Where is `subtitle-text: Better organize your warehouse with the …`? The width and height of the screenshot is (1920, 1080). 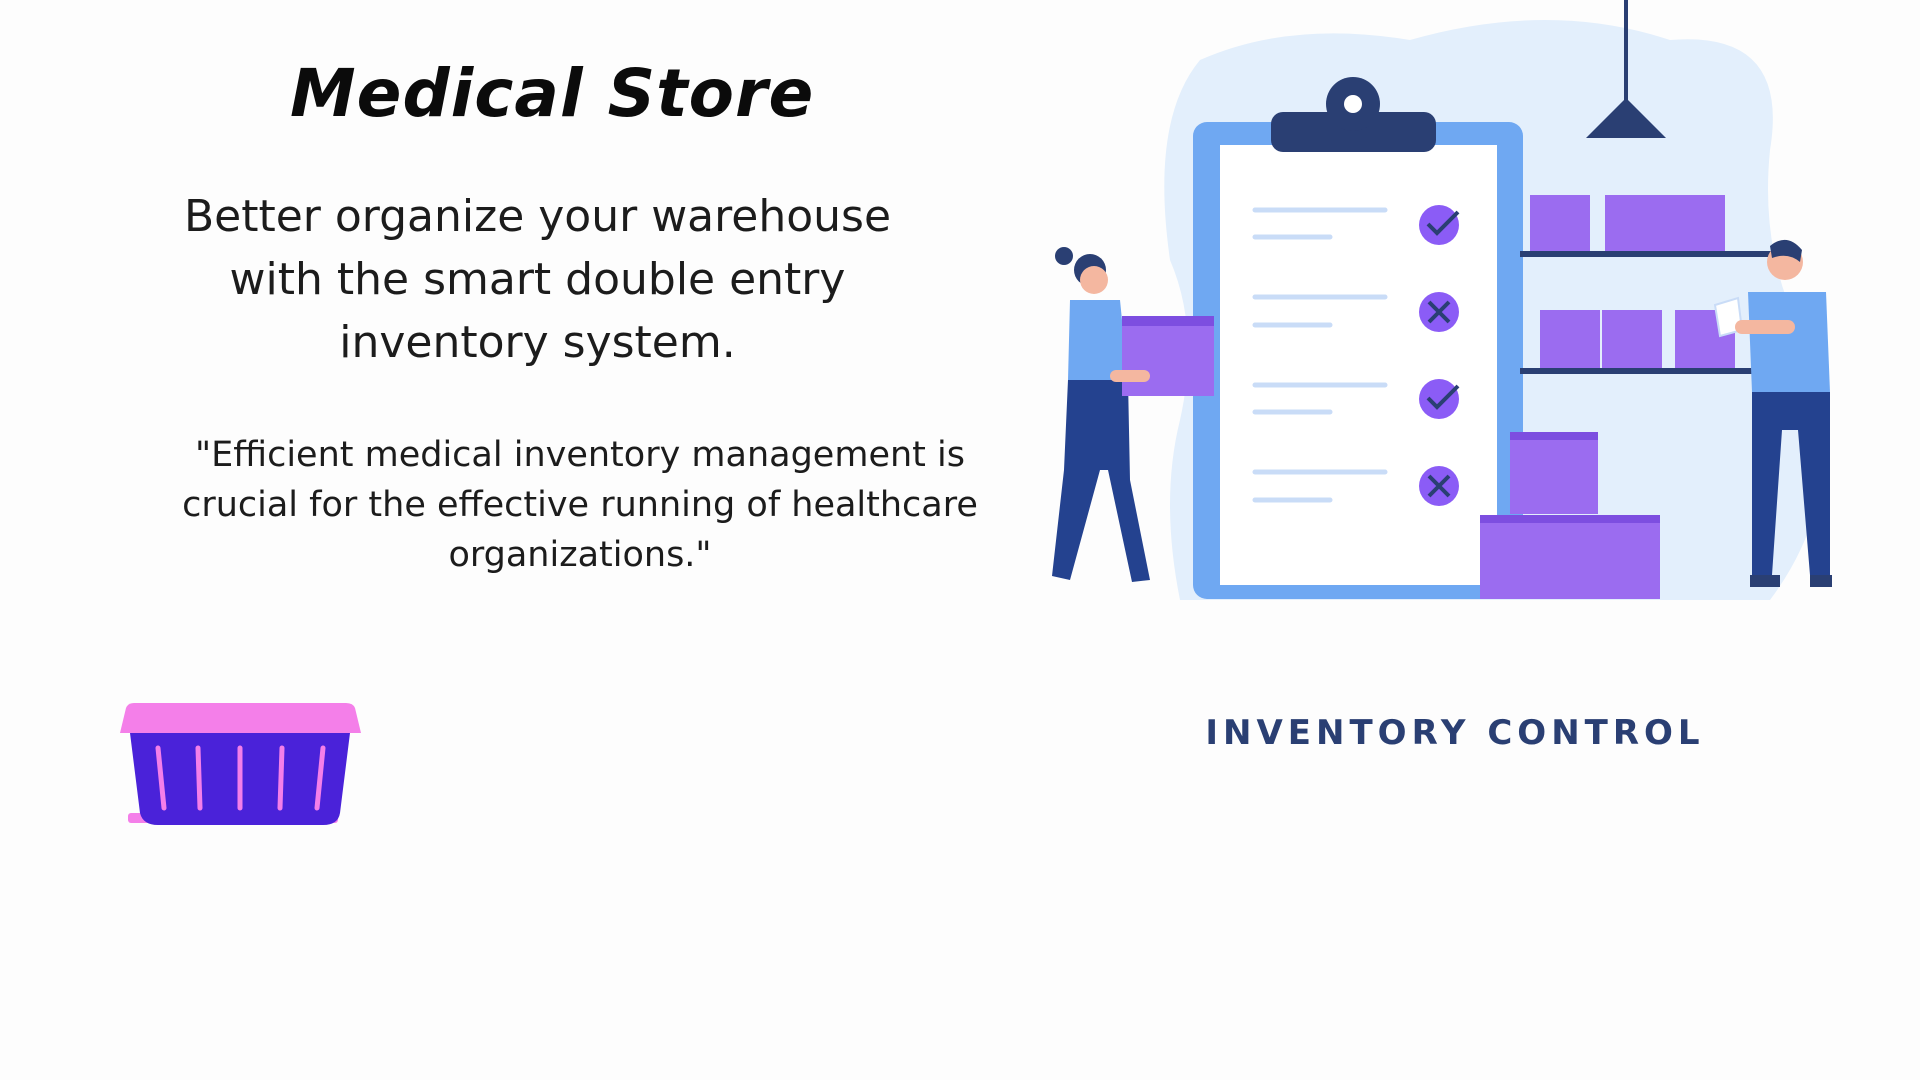 subtitle-text: Better organize your warehouse with the … is located at coordinates (537, 279).